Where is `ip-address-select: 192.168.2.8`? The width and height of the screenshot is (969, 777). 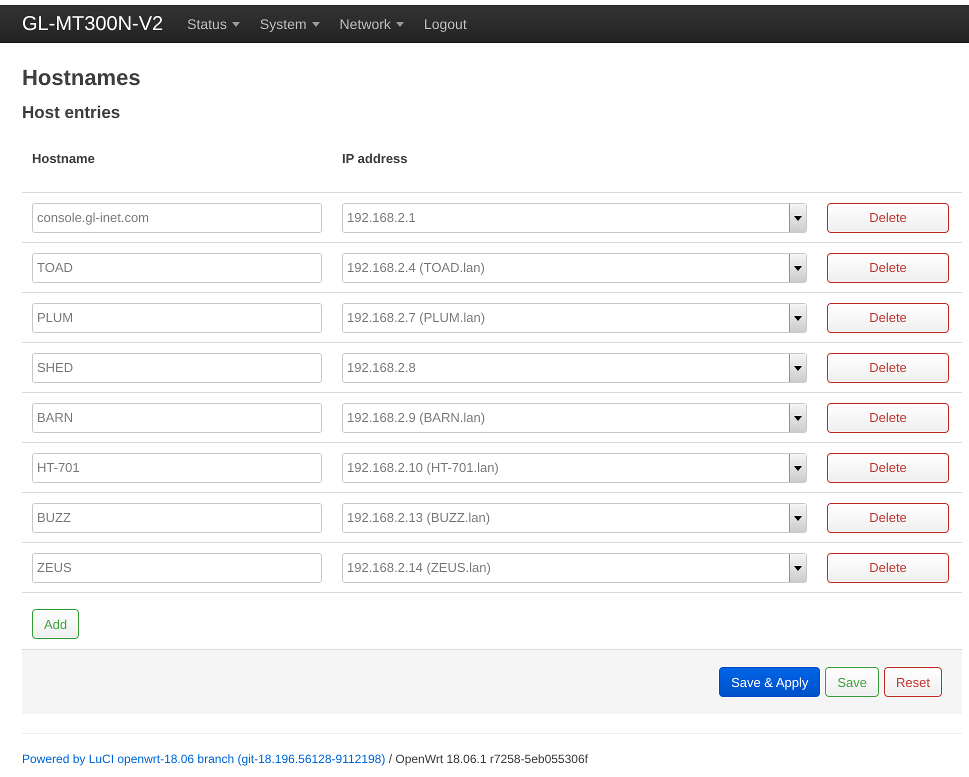 ip-address-select: 192.168.2.8 is located at coordinates (574, 367).